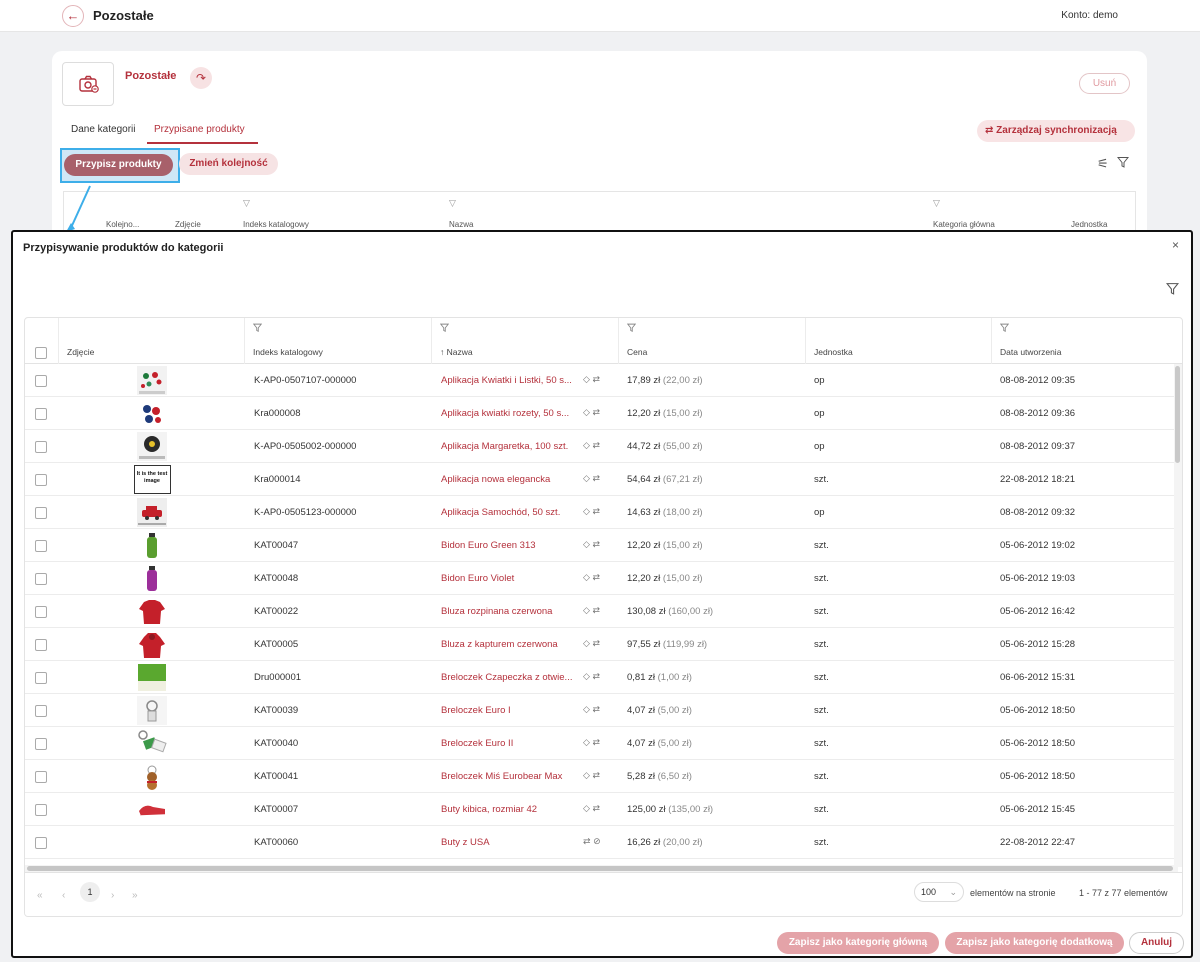  What do you see at coordinates (515, 644) in the screenshot?
I see `cell-name: Bluza z kapturem czerwona` at bounding box center [515, 644].